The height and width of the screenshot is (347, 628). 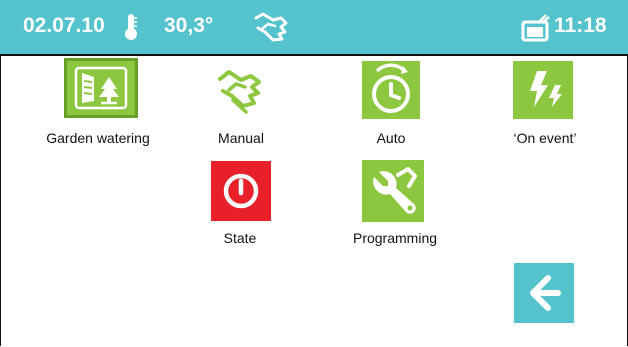 I want to click on garden-watering-button, so click(x=101, y=88).